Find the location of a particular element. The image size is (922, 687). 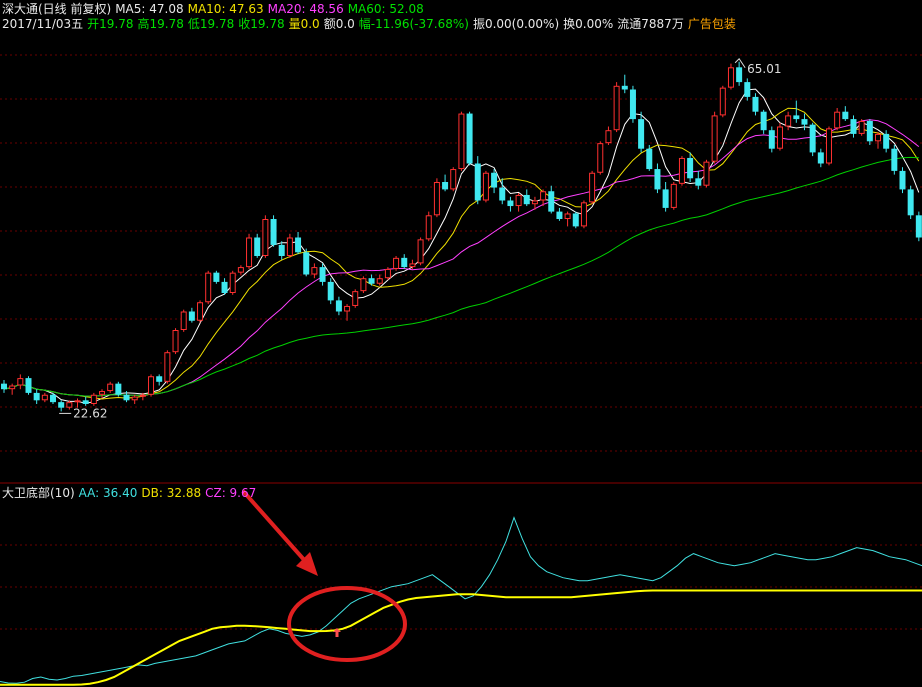

ma5-value: MA5: 47.08 is located at coordinates (149, 9).